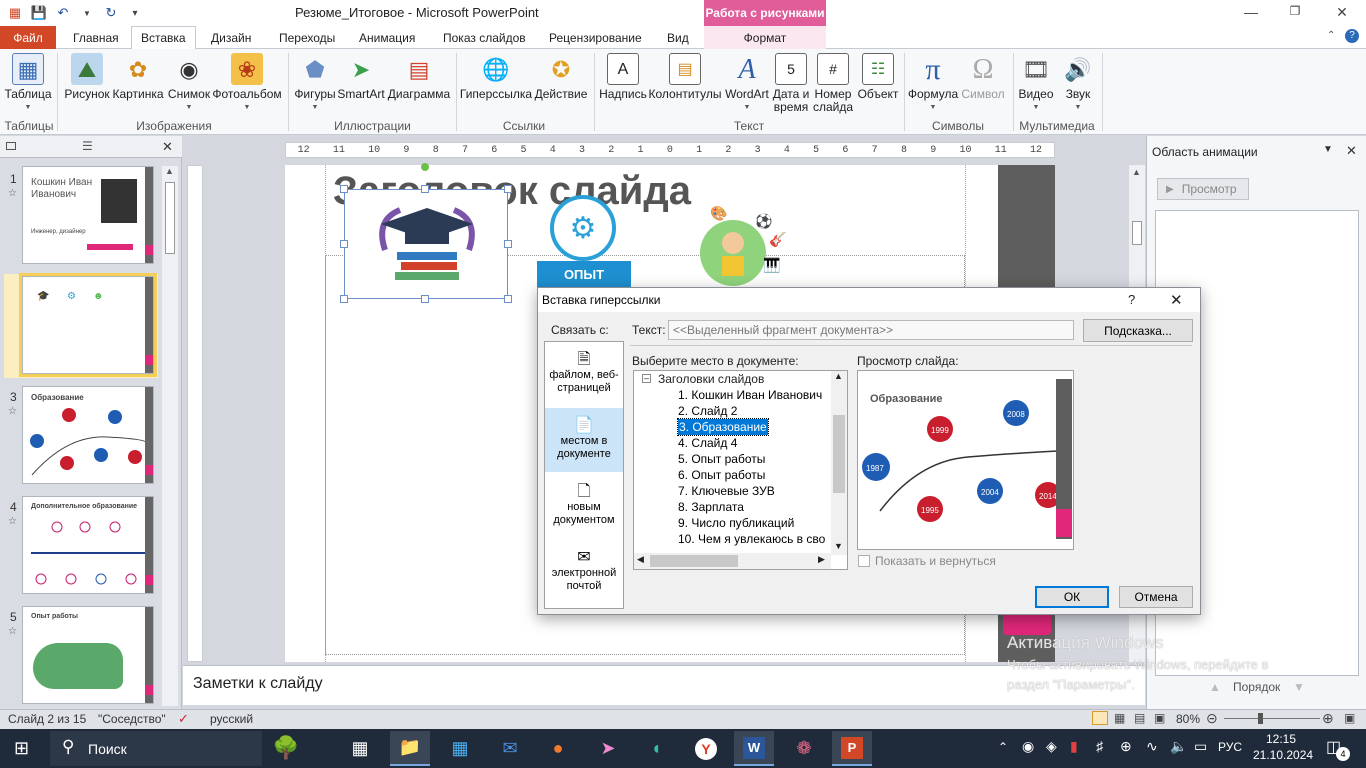 This screenshot has width=1366, height=768. What do you see at coordinates (750, 395) in the screenshot?
I see `tree-item-slide: 1. Кошкин Иван Иванович` at bounding box center [750, 395].